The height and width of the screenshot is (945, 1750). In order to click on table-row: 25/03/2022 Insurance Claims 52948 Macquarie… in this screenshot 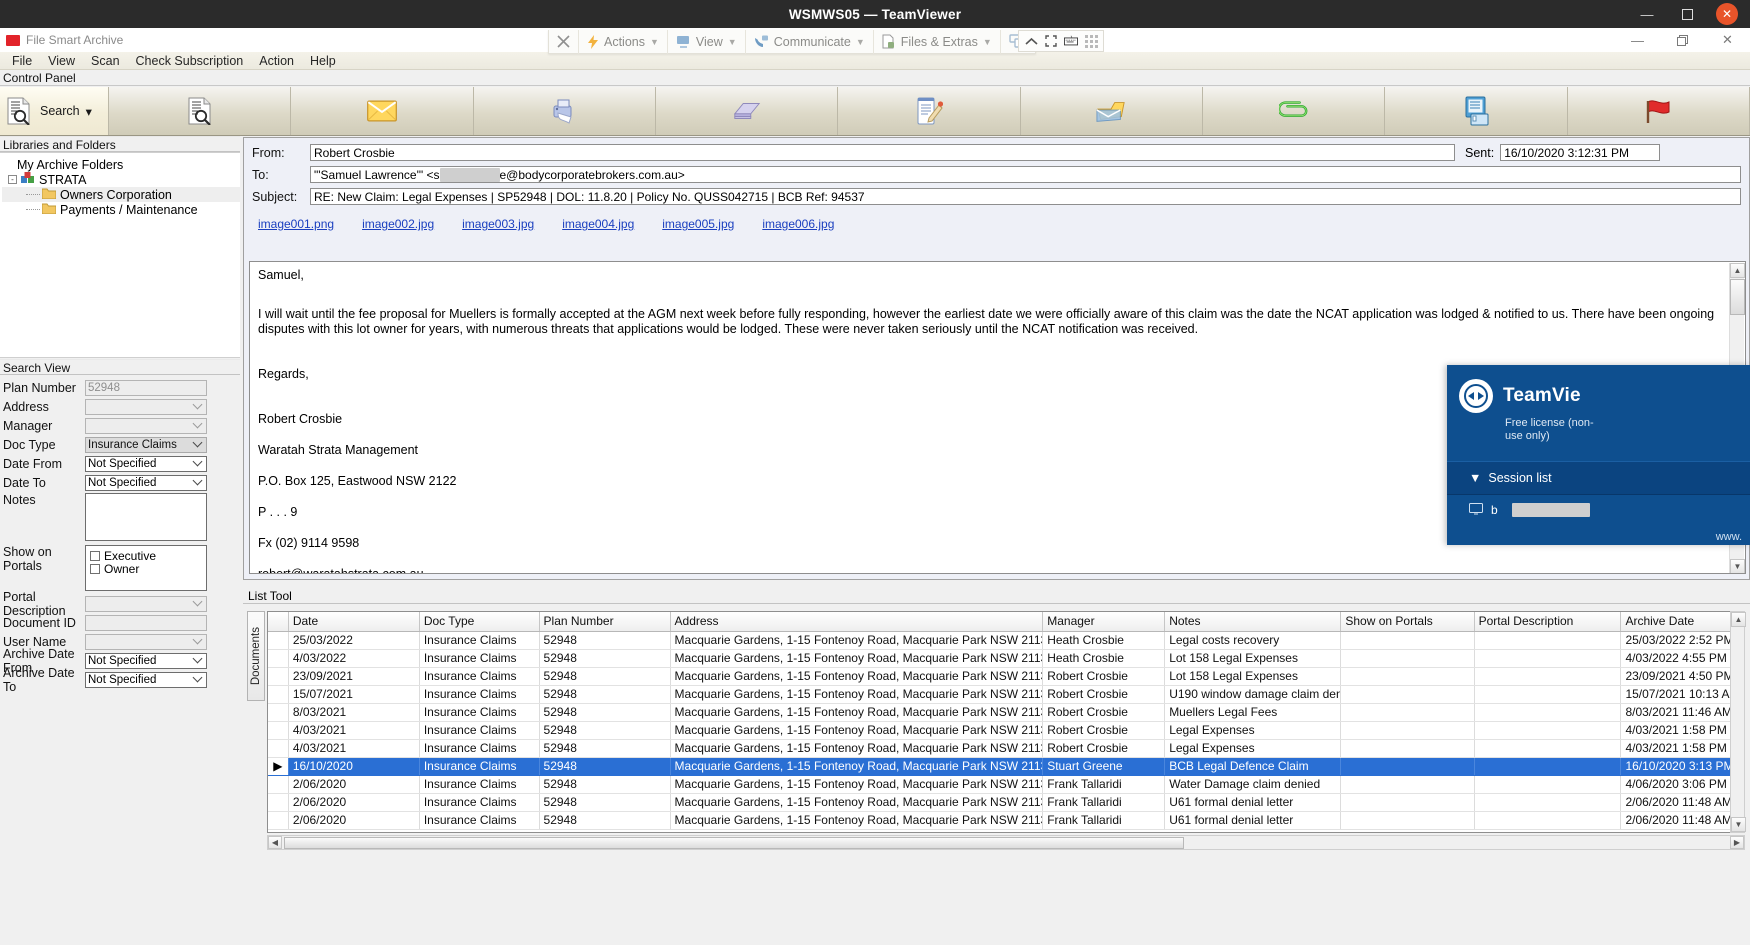, I will do `click(1006, 640)`.